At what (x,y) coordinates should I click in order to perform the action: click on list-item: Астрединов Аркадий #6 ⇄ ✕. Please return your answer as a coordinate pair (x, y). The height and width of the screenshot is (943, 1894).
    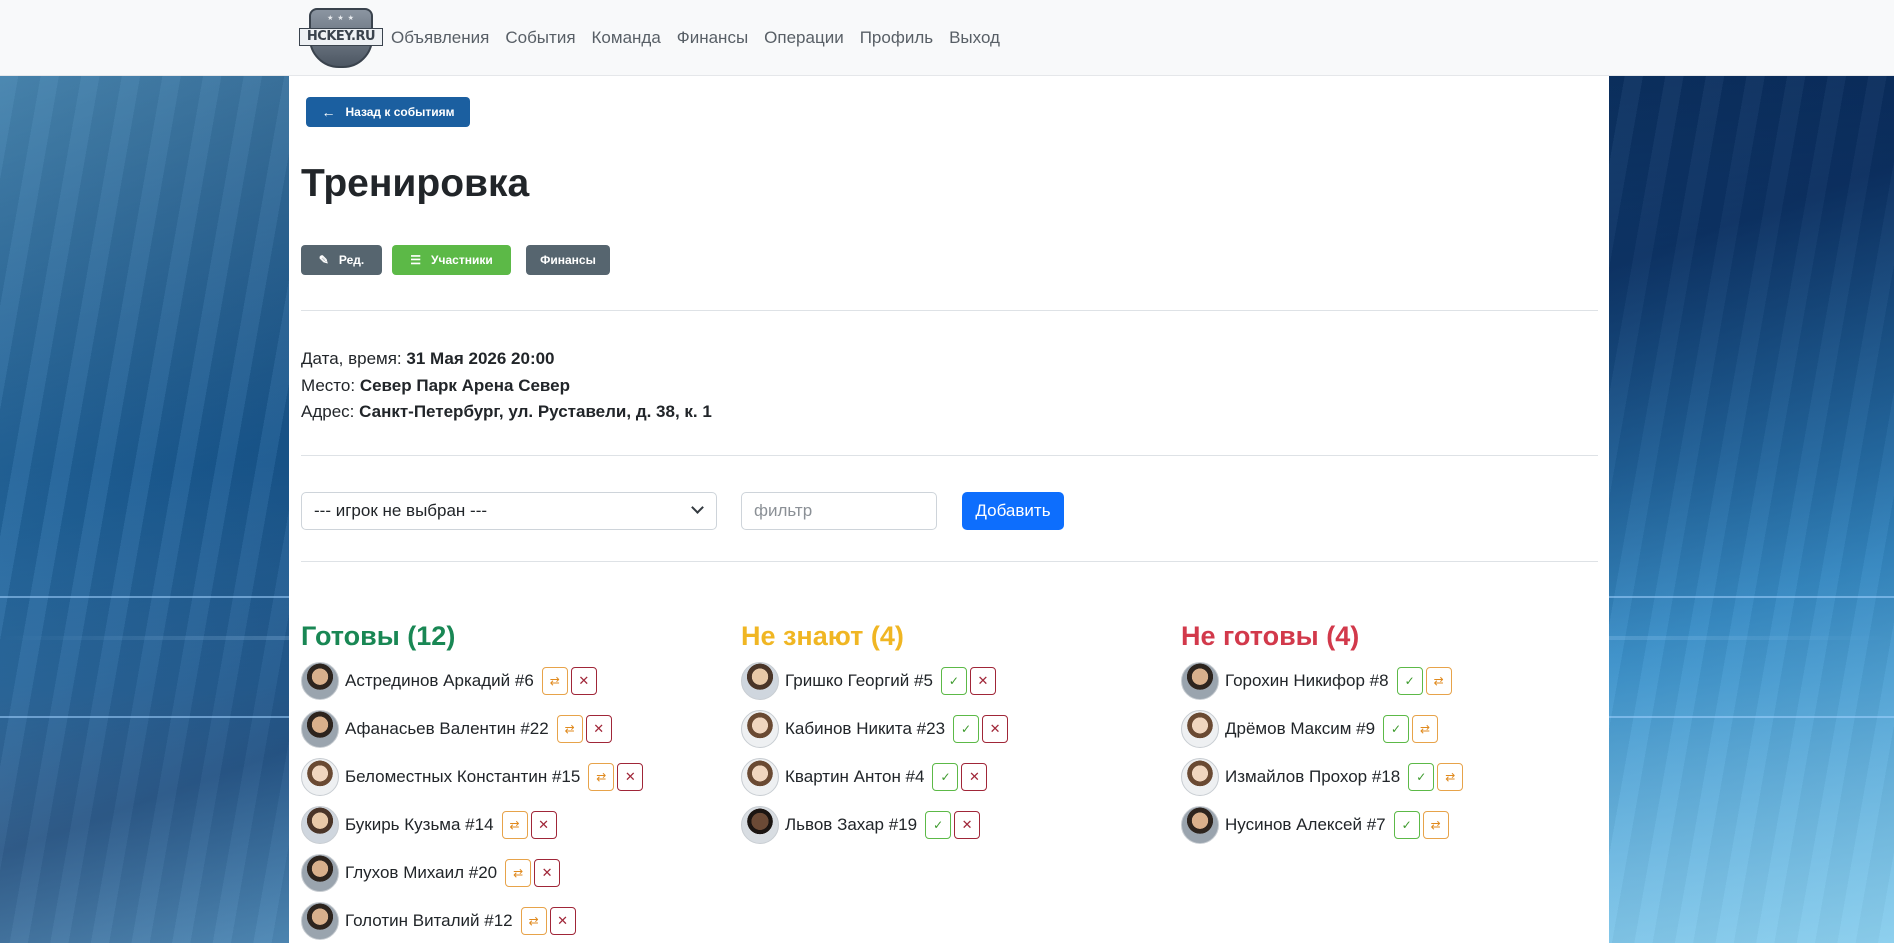
    Looking at the image, I should click on (472, 681).